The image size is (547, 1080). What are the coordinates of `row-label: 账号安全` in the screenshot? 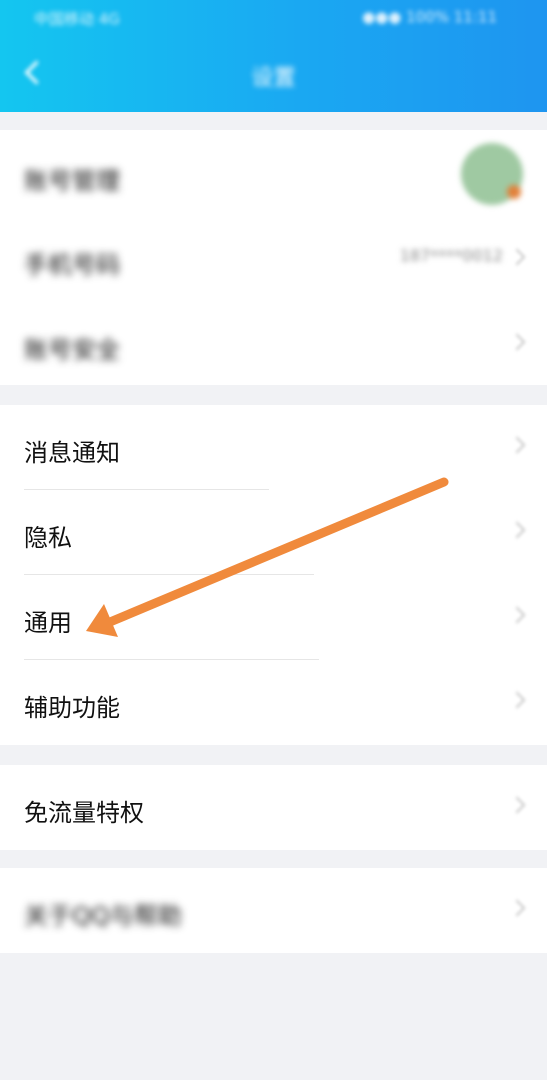 It's located at (72, 350).